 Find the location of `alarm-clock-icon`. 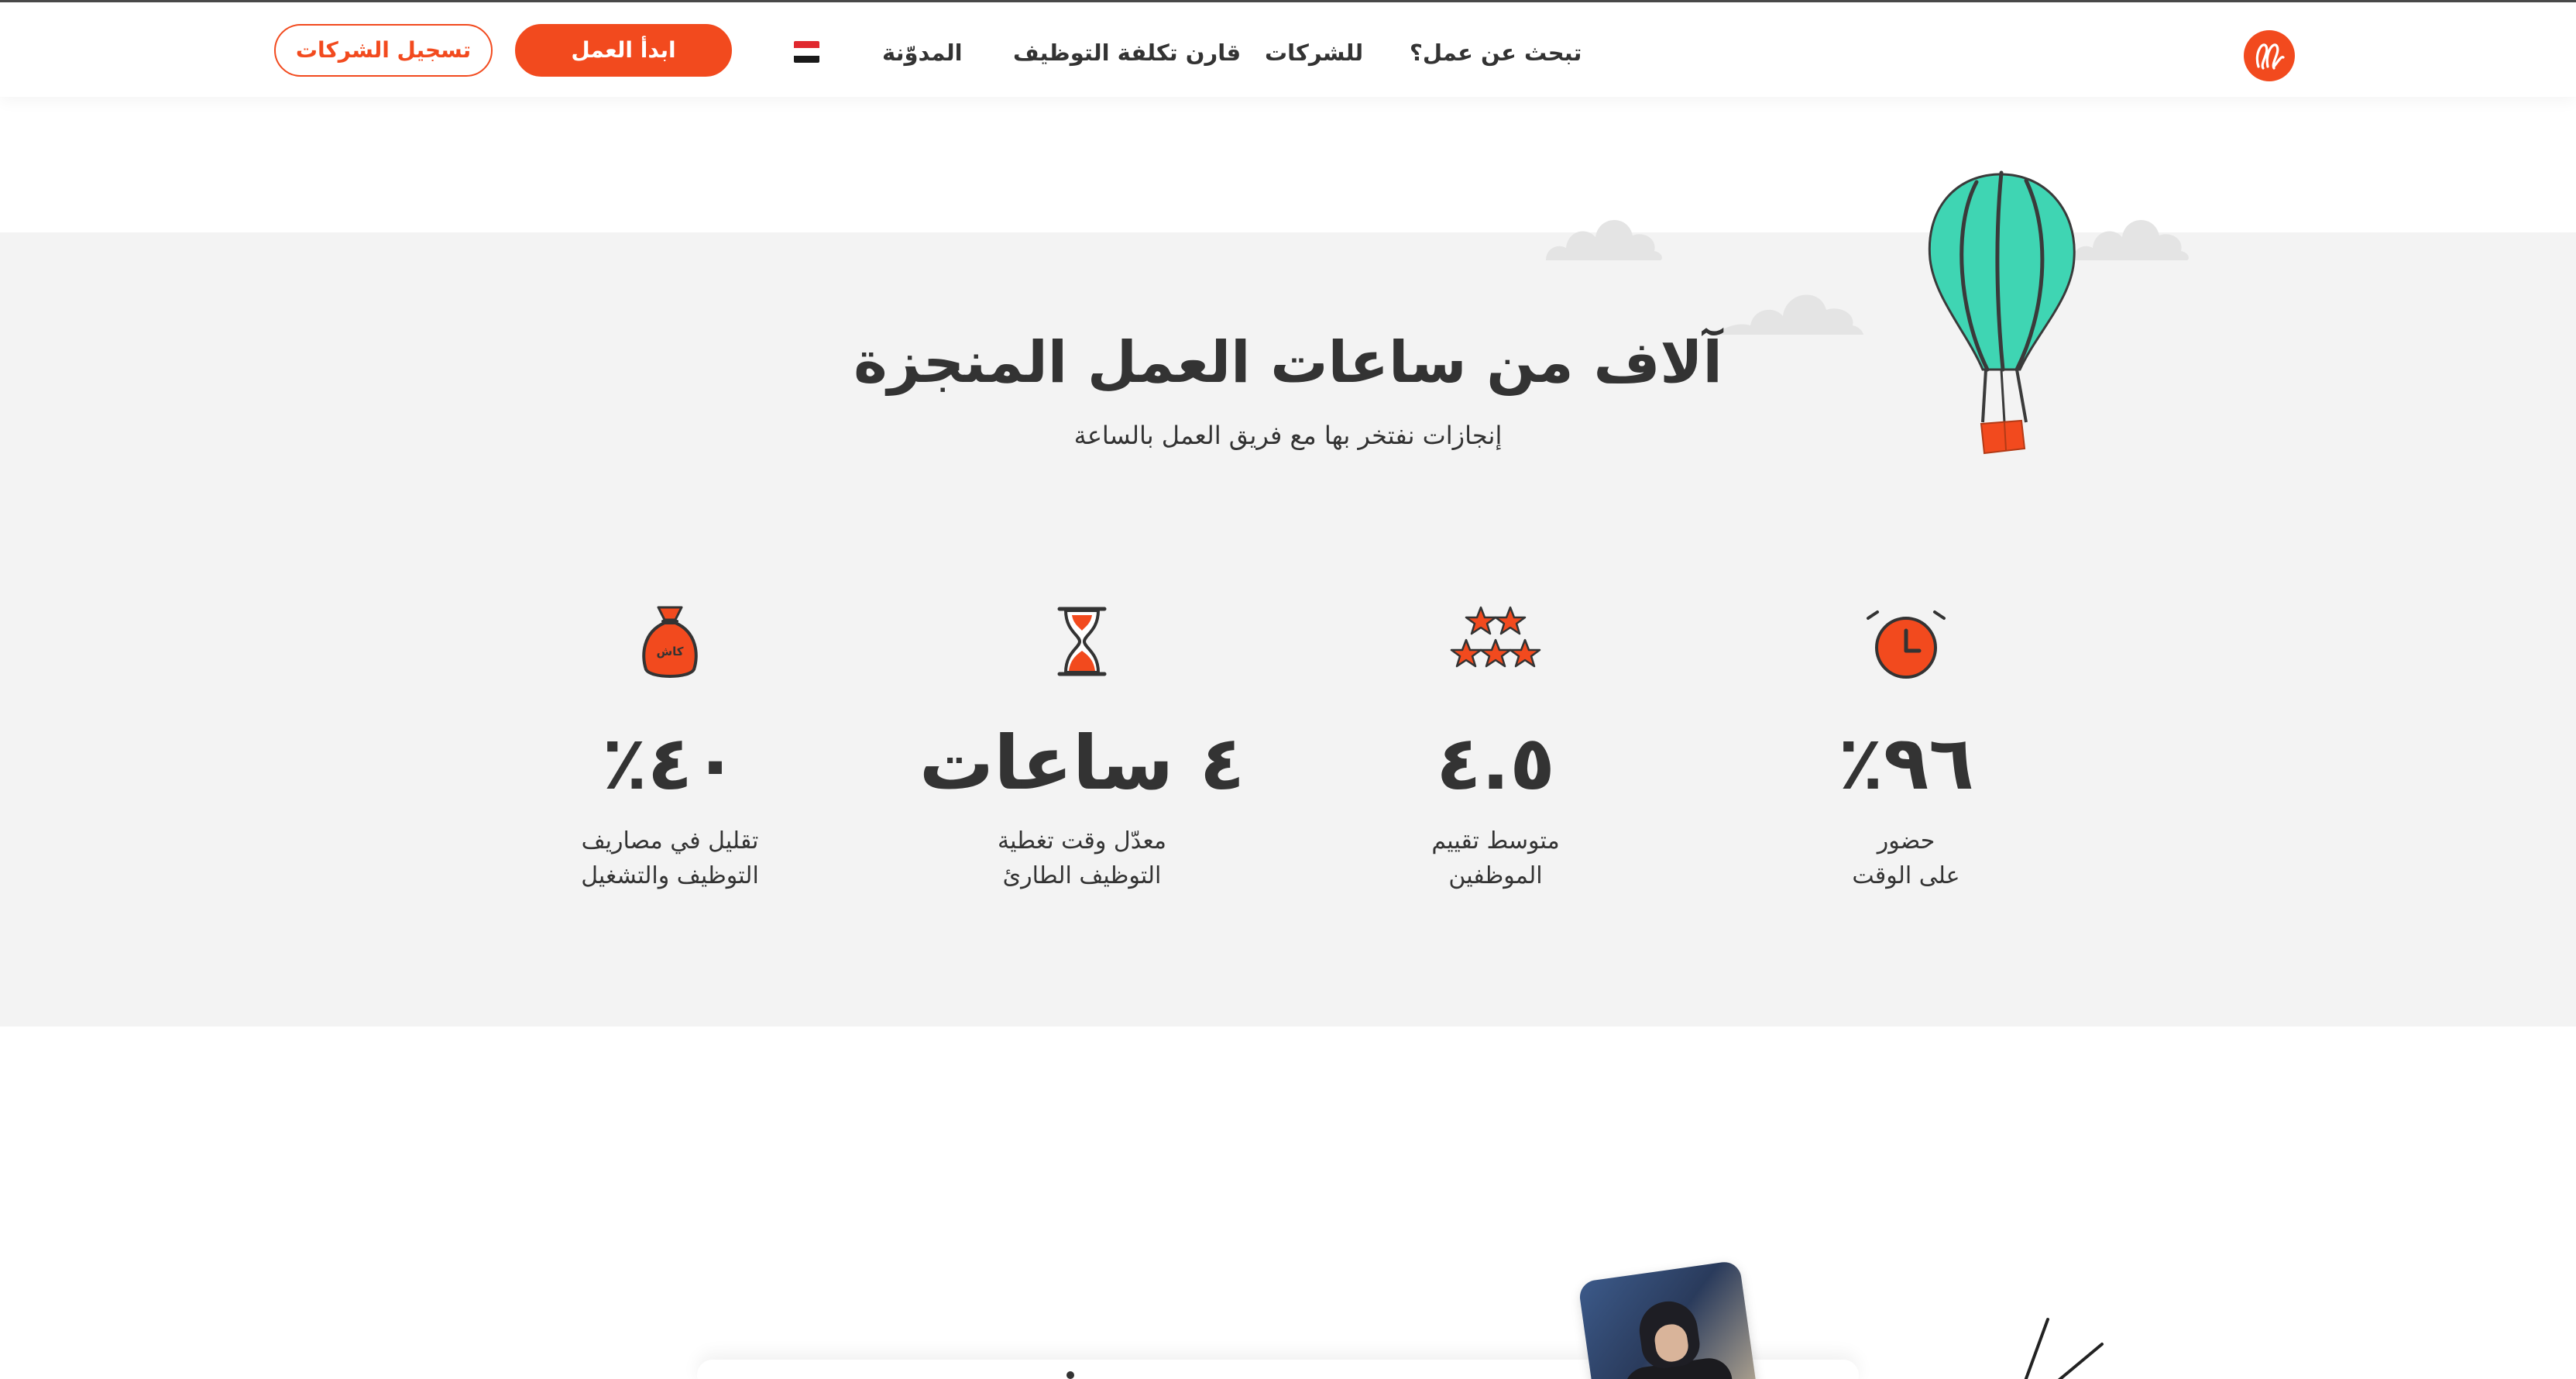

alarm-clock-icon is located at coordinates (1906, 644).